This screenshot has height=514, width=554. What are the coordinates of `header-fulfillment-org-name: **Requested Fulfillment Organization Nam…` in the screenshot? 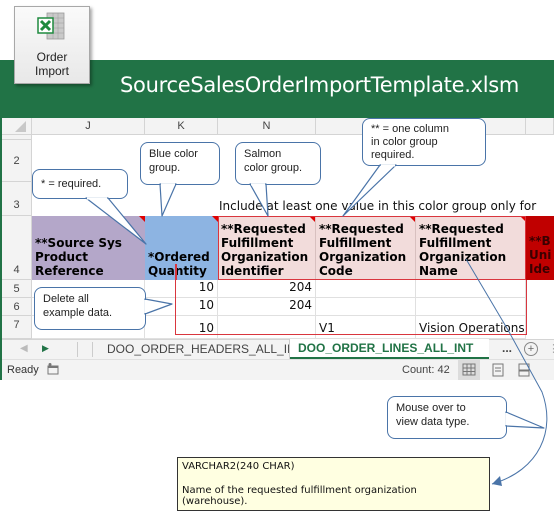 It's located at (471, 248).